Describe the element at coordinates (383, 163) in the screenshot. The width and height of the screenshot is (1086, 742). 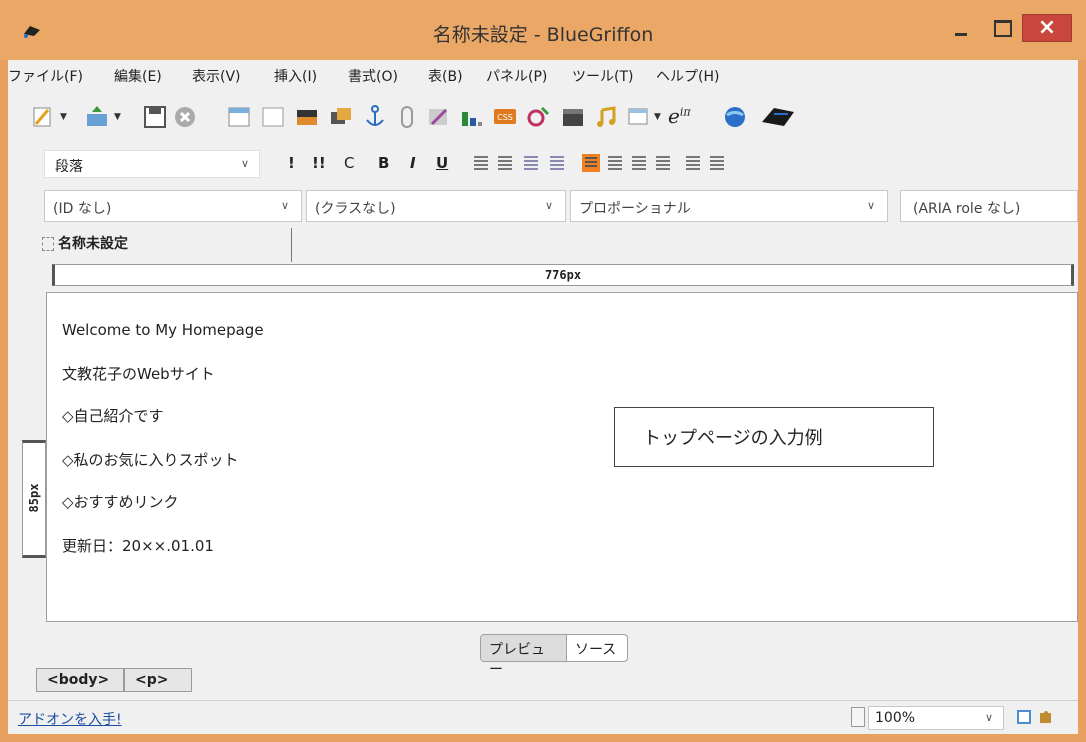
I see `bold-button: B` at that location.